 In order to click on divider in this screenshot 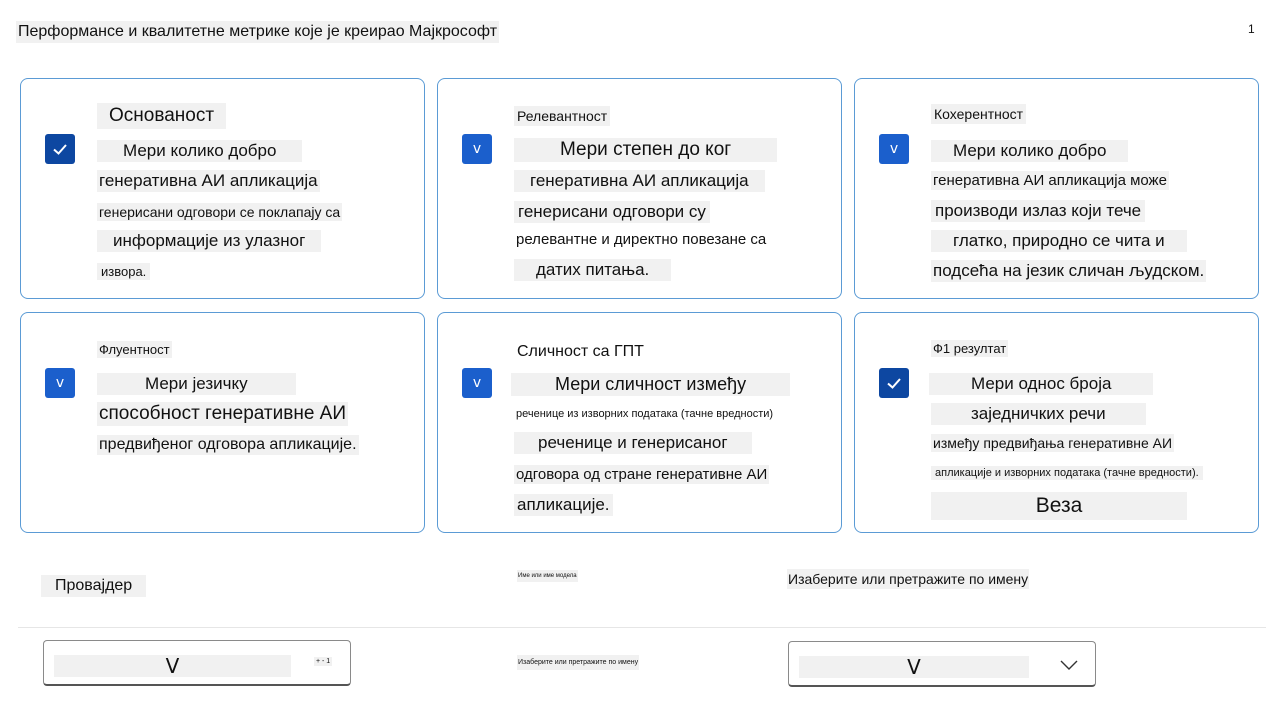, I will do `click(642, 627)`.